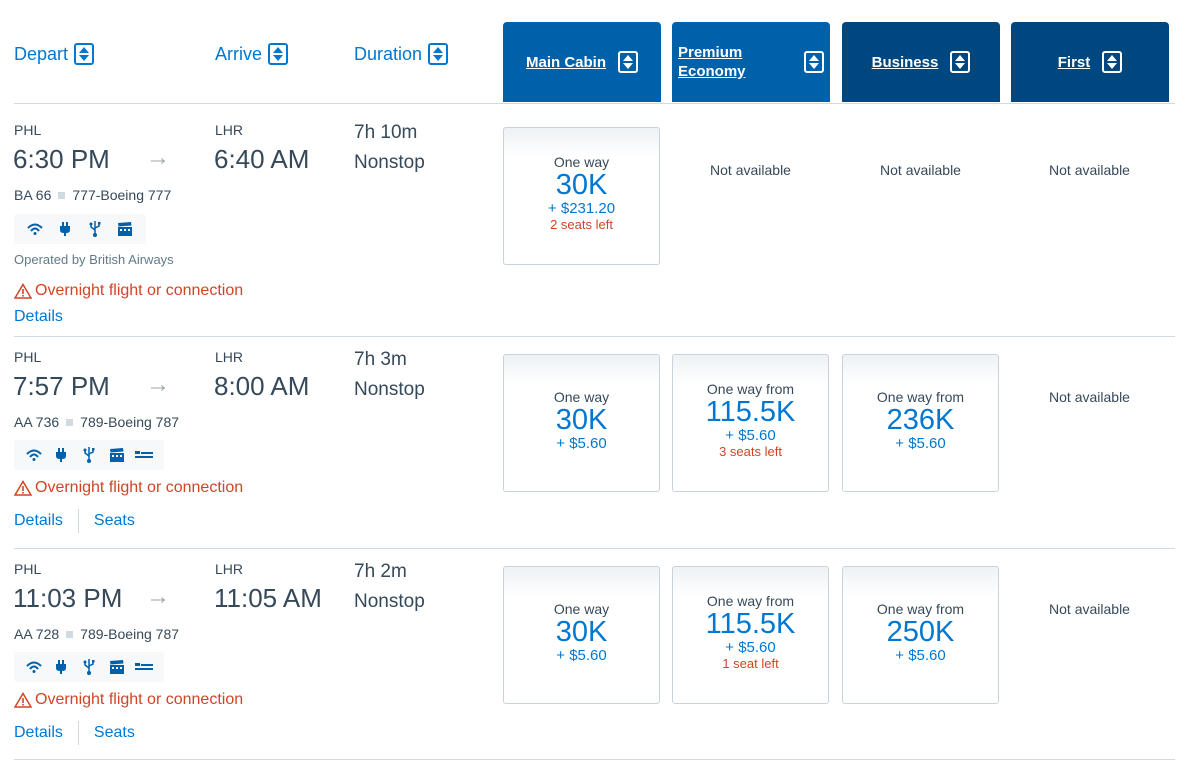 This screenshot has height=760, width=1200. I want to click on flight-number: BA 66, so click(33, 195).